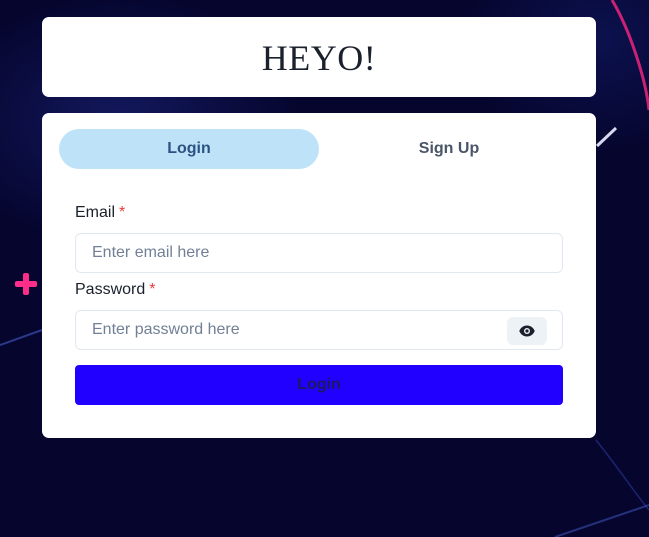  What do you see at coordinates (26, 284) in the screenshot?
I see `pink-plus-icon` at bounding box center [26, 284].